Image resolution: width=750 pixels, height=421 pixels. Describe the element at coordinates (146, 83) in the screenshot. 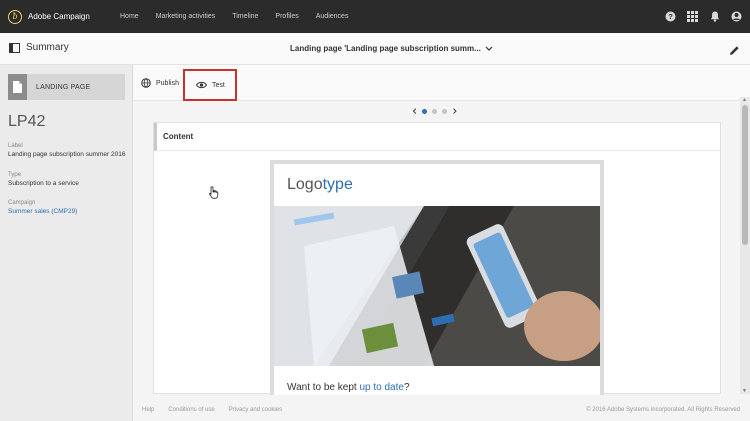

I see `globe-icon` at that location.